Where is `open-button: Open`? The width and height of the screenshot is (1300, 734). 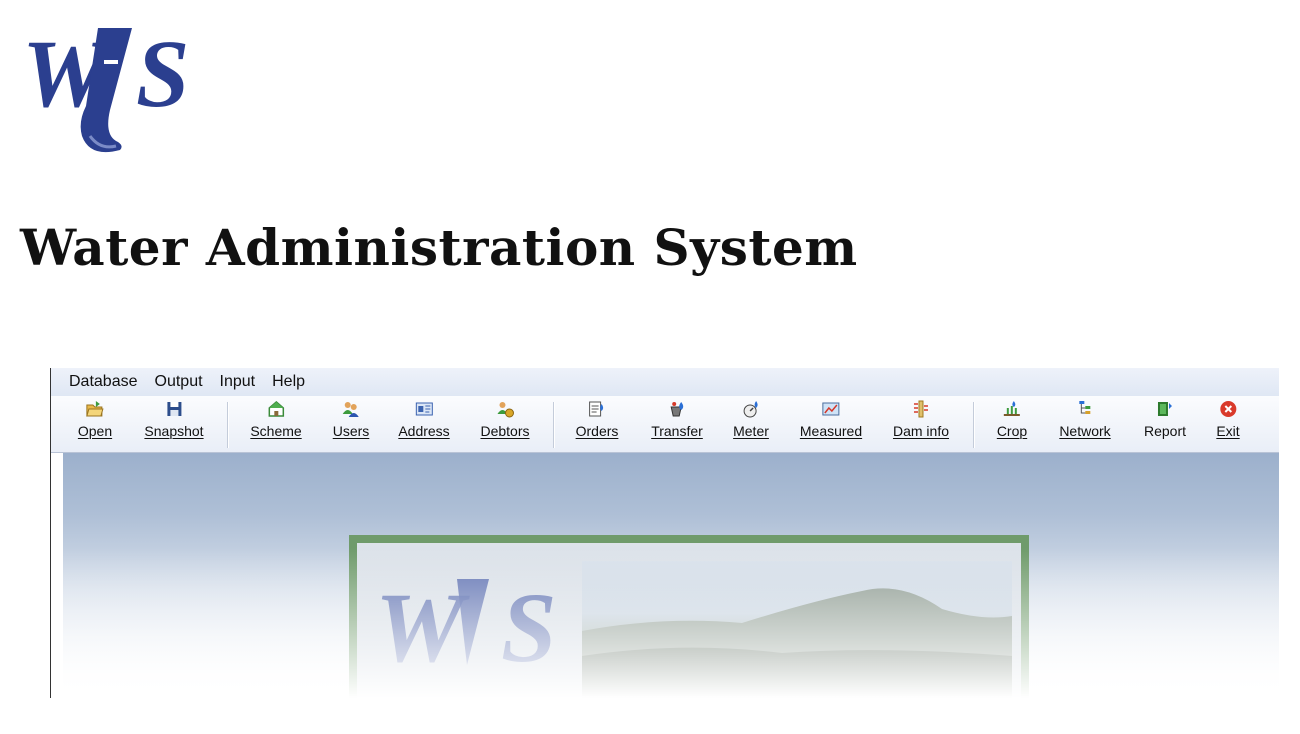
open-button: Open is located at coordinates (95, 419).